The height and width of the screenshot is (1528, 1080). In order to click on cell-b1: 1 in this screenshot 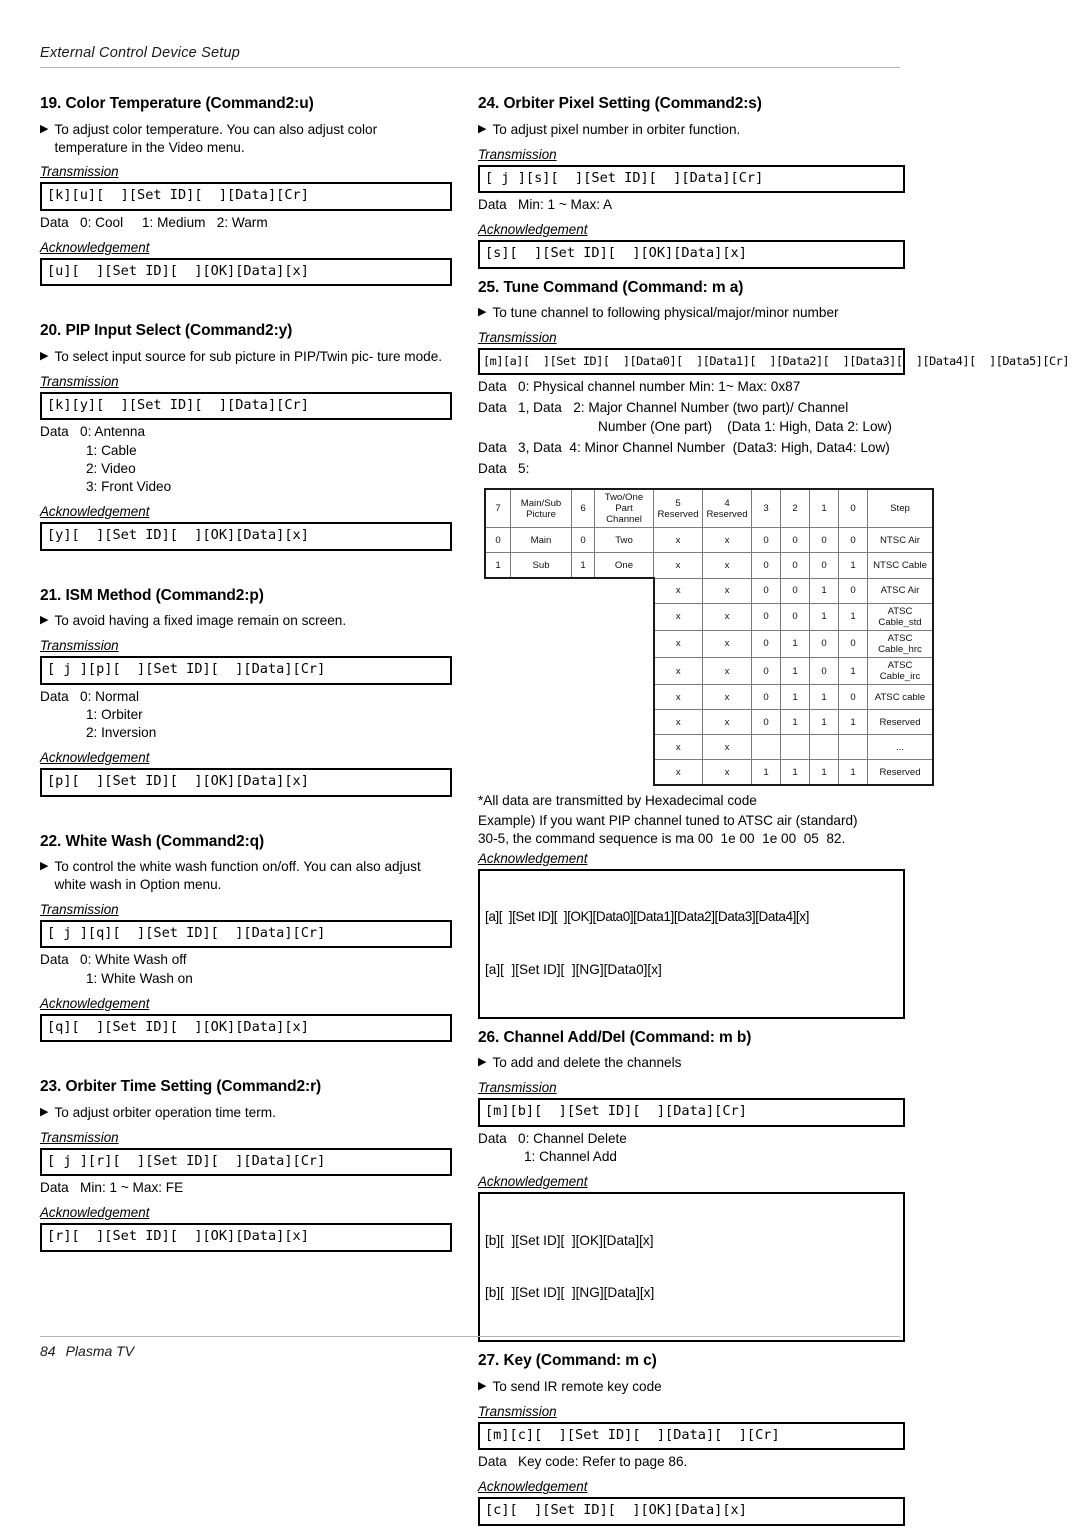, I will do `click(824, 722)`.